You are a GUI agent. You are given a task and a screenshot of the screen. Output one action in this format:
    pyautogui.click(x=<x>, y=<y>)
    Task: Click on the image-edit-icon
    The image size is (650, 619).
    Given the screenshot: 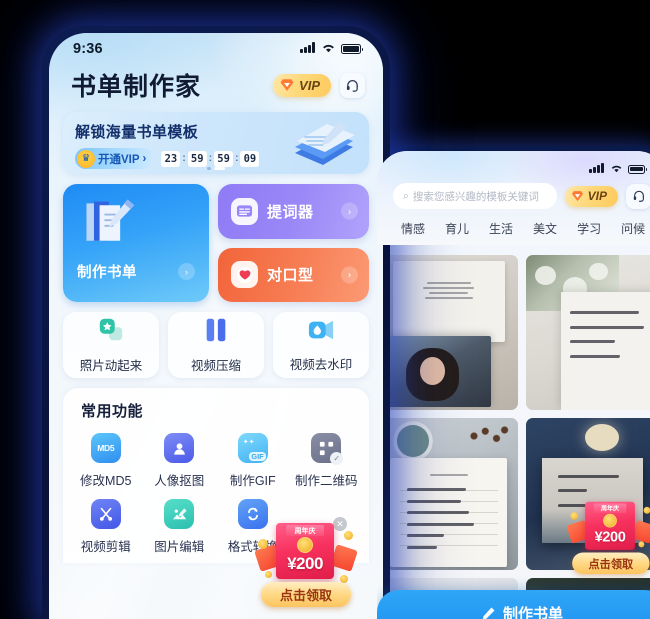 What is the action you would take?
    pyautogui.click(x=179, y=514)
    